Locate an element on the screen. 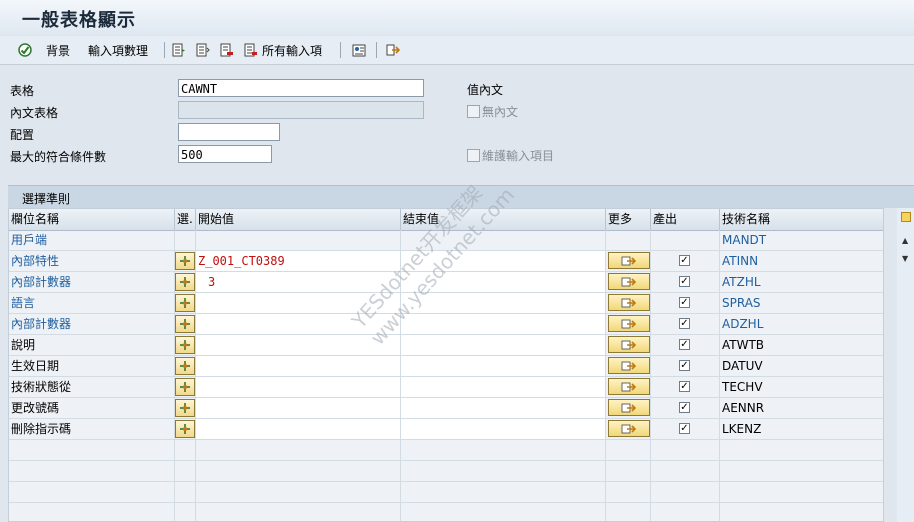 The width and height of the screenshot is (914, 522). value-text-label: 值內文 is located at coordinates (485, 90).